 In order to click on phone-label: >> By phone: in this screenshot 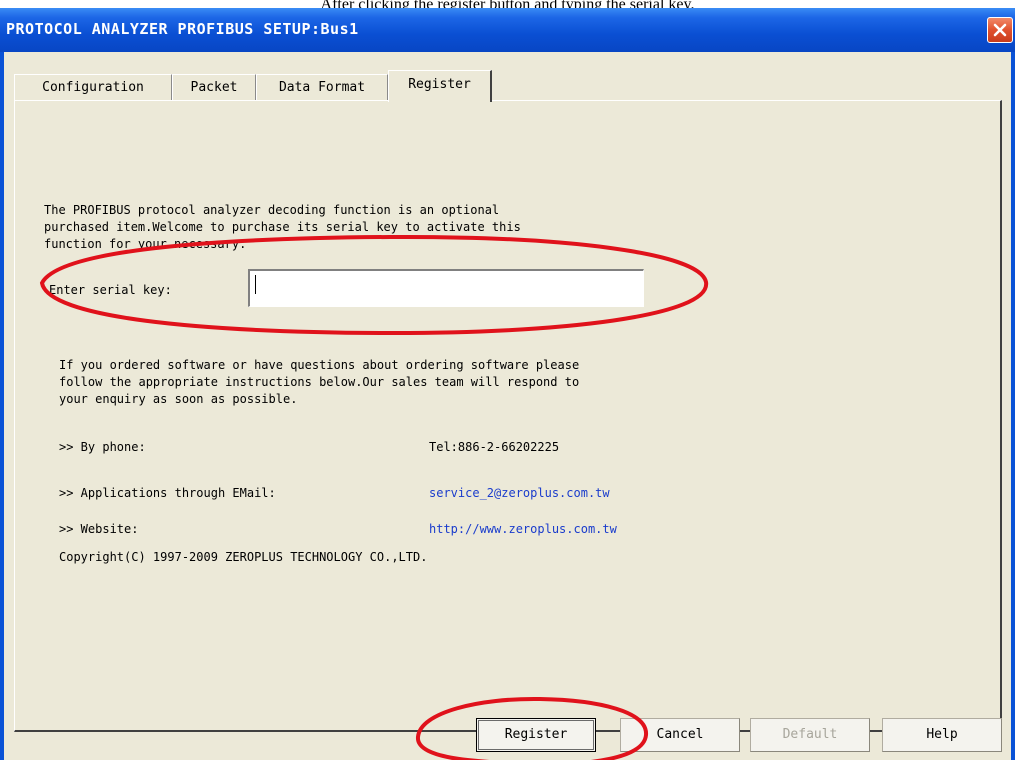, I will do `click(102, 447)`.